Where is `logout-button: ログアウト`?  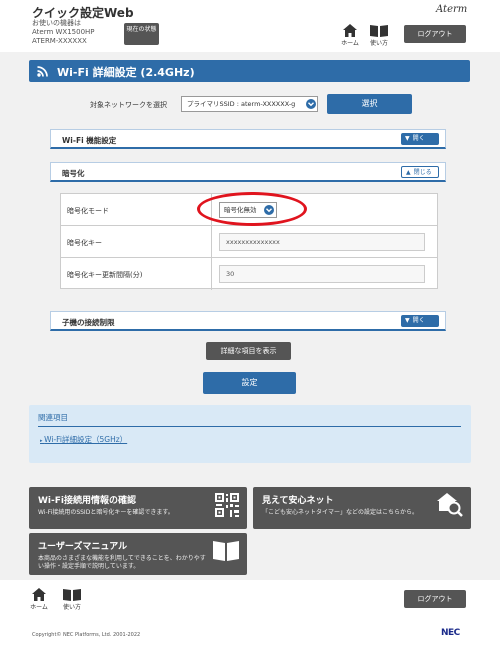 logout-button: ログアウト is located at coordinates (435, 34).